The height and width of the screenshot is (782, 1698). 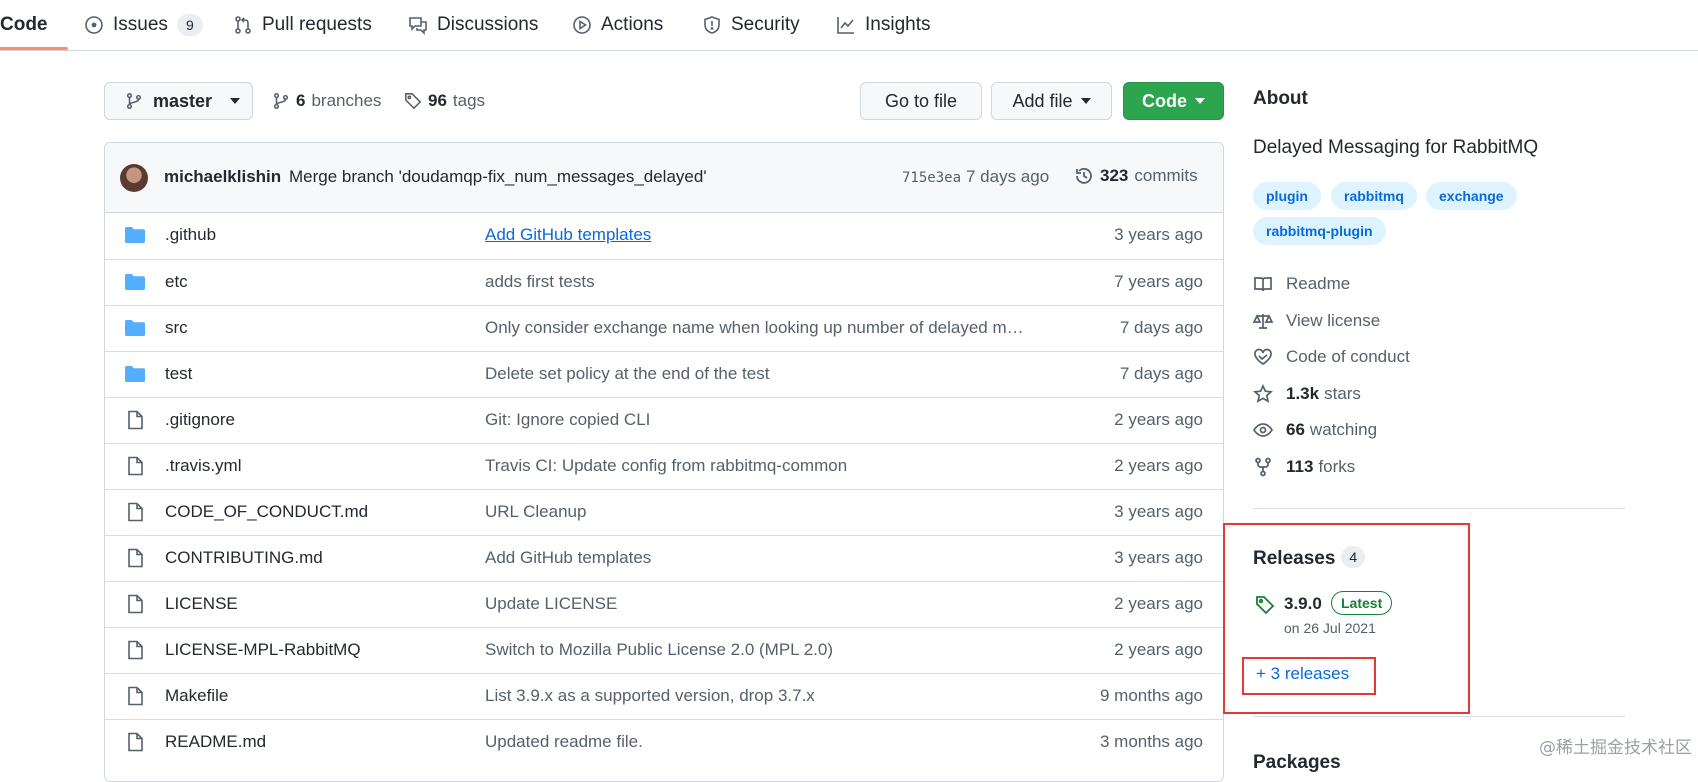 I want to click on commit-author: michaelklishin, so click(x=222, y=177).